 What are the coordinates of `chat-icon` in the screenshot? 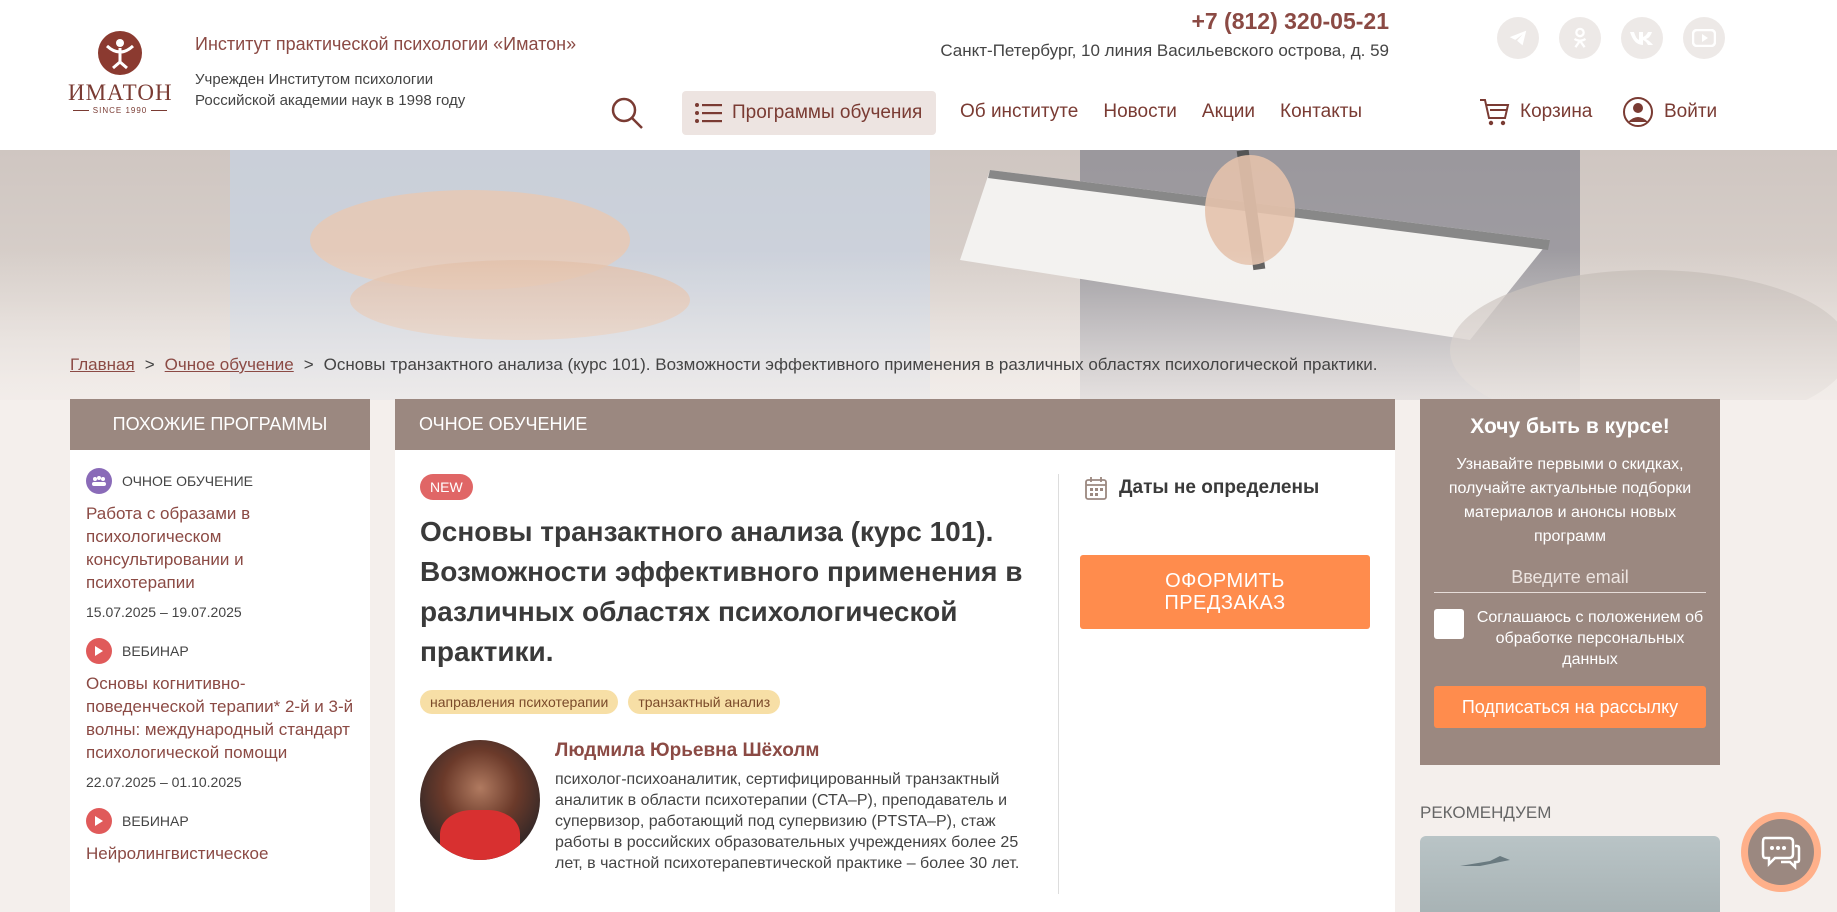 It's located at (1781, 853).